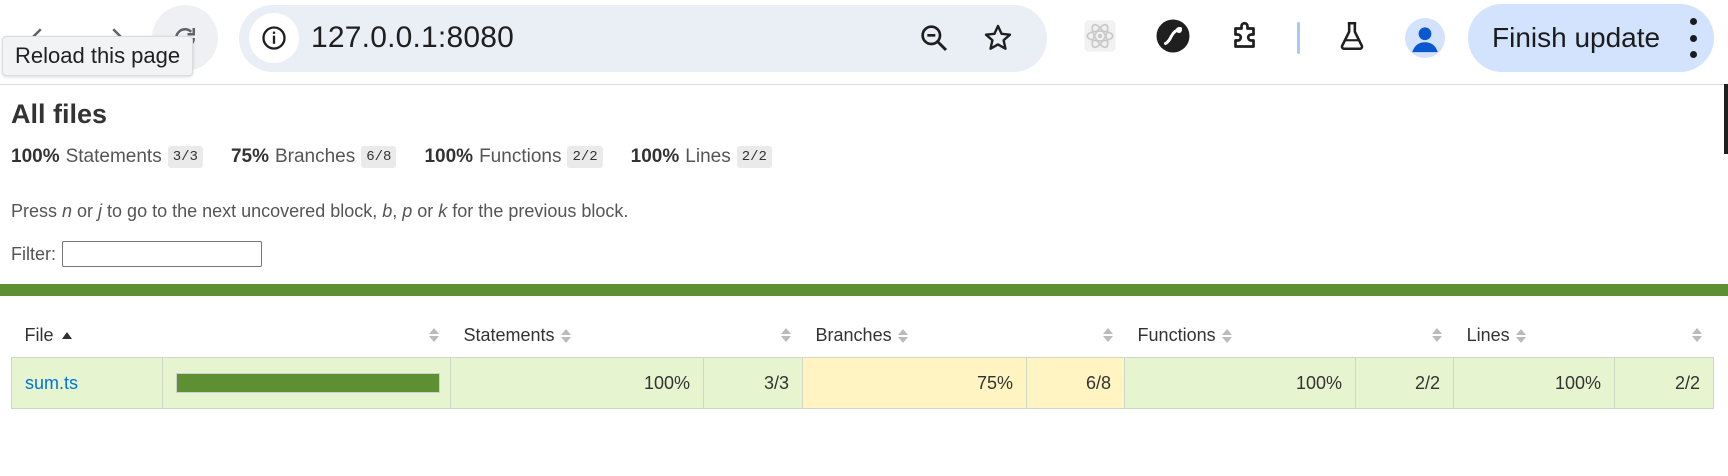 This screenshot has width=1728, height=476. What do you see at coordinates (407, 211) in the screenshot?
I see `hint-key: p` at bounding box center [407, 211].